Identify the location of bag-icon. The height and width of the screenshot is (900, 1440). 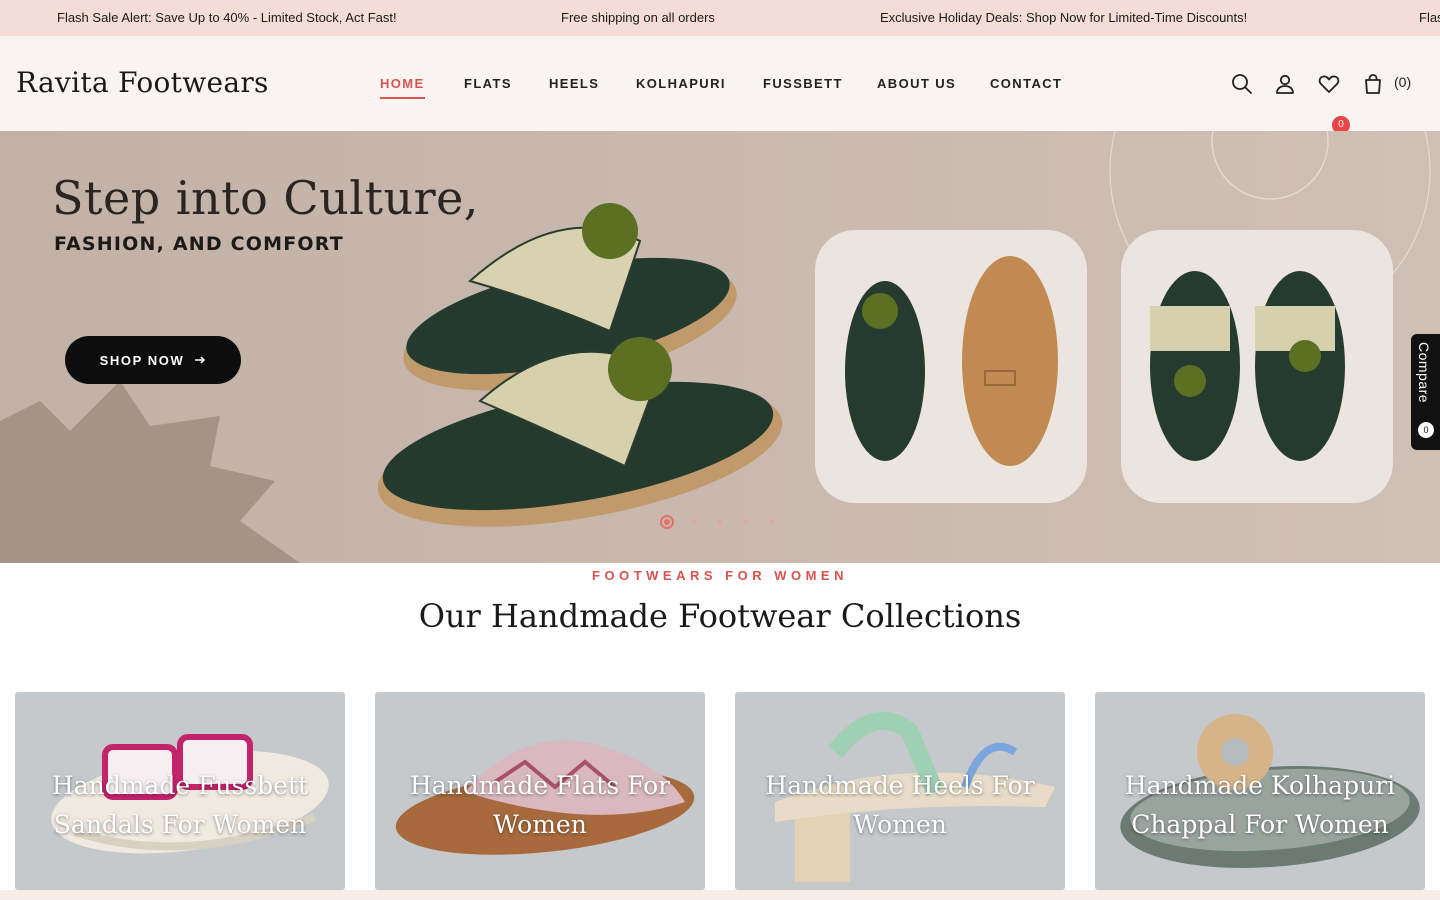
(1373, 84).